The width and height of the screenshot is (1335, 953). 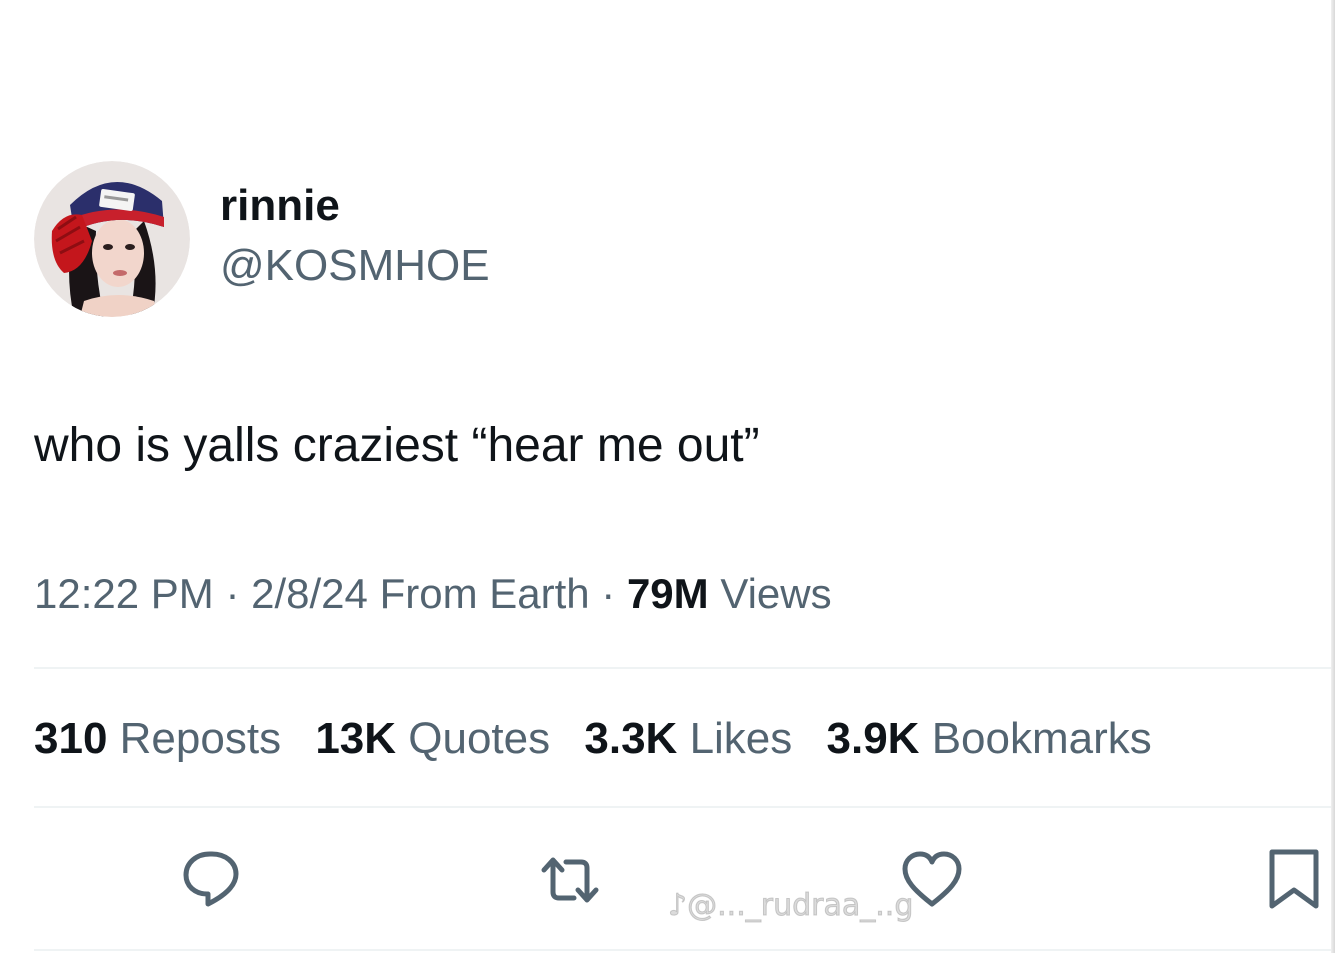 I want to click on post-source: From Earth, so click(x=484, y=593).